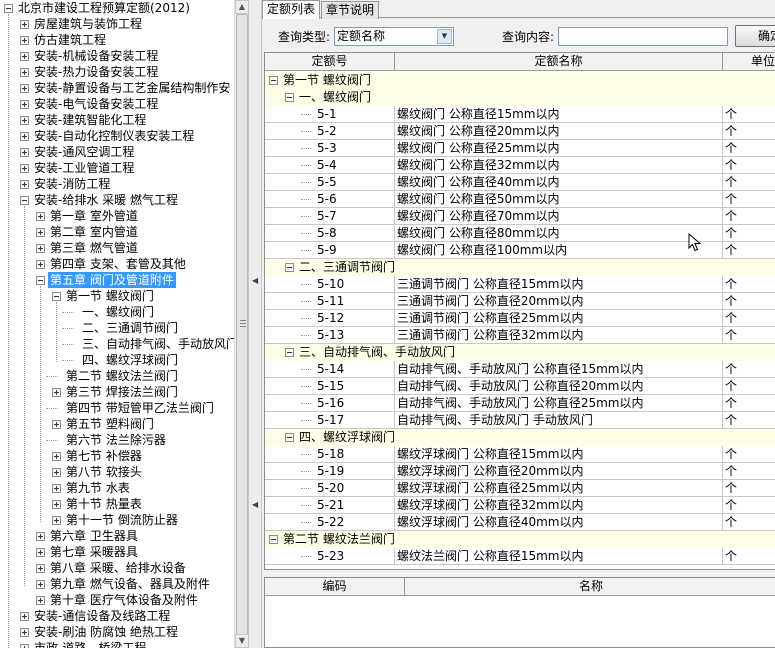  Describe the element at coordinates (117, 72) in the screenshot. I see `tree-item: 安装-热力设备安装工程` at that location.